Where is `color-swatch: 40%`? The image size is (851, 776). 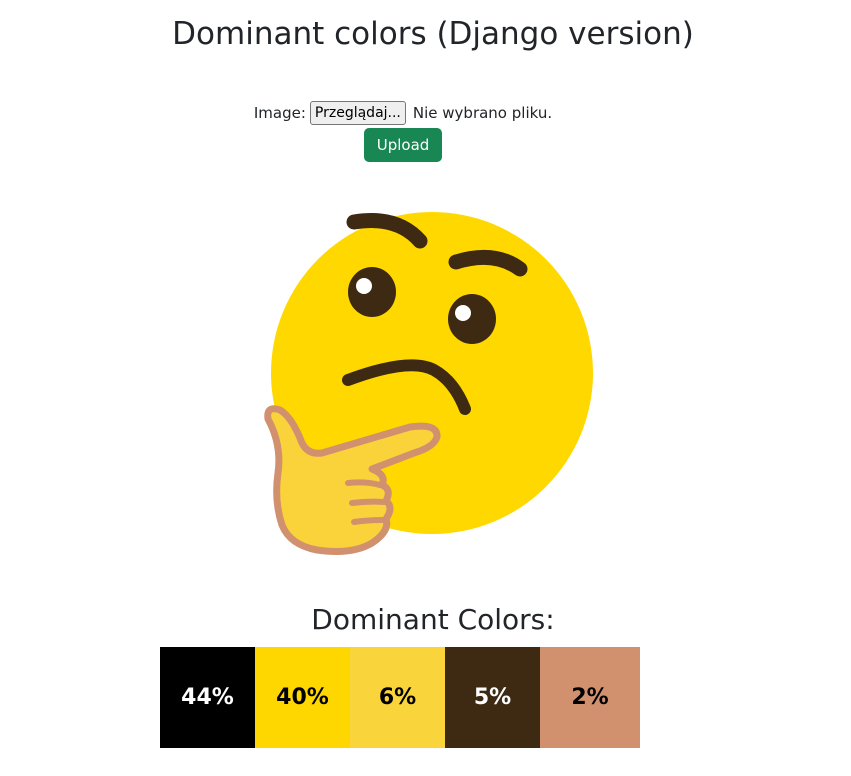 color-swatch: 40% is located at coordinates (302, 697).